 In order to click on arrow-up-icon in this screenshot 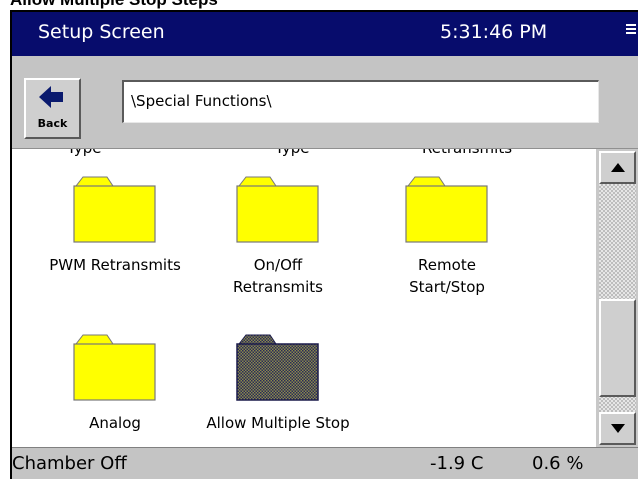, I will do `click(618, 167)`.